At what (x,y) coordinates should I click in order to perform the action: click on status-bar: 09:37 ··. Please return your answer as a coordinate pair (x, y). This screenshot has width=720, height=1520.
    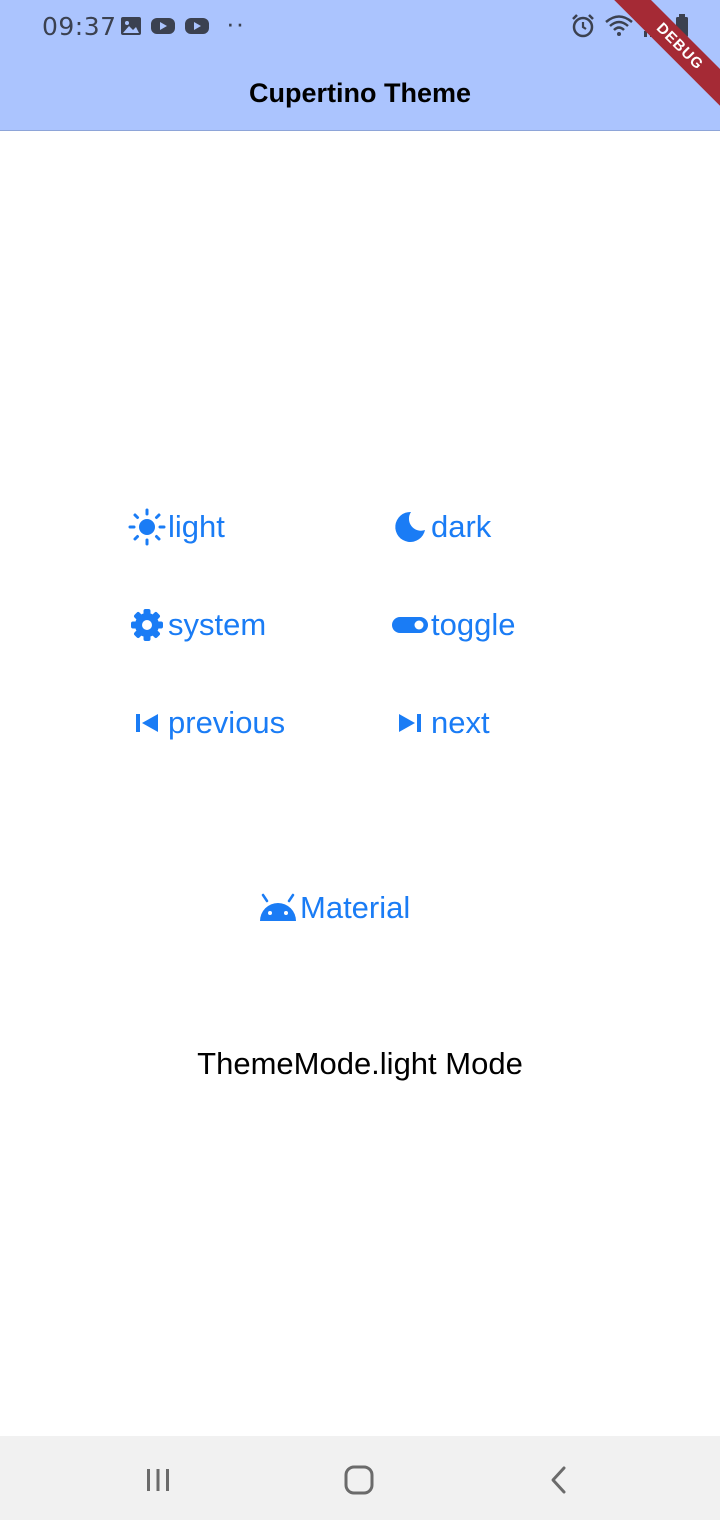
    Looking at the image, I should click on (360, 28).